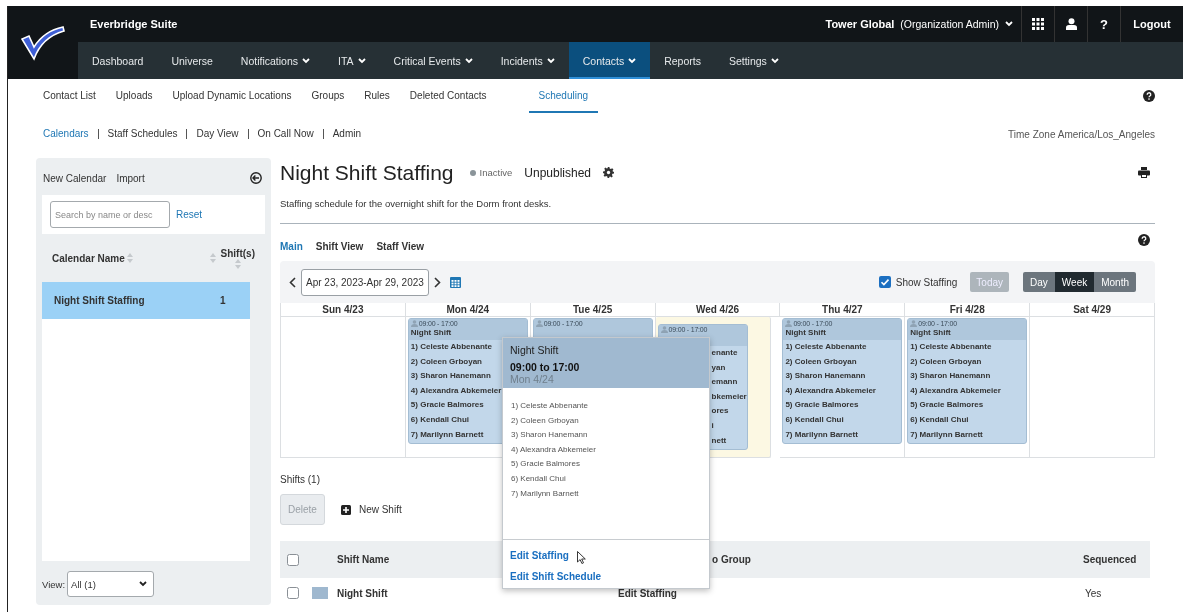 The width and height of the screenshot is (1183, 612). I want to click on calendar-row: Night Shift Staffing 1, so click(146, 300).